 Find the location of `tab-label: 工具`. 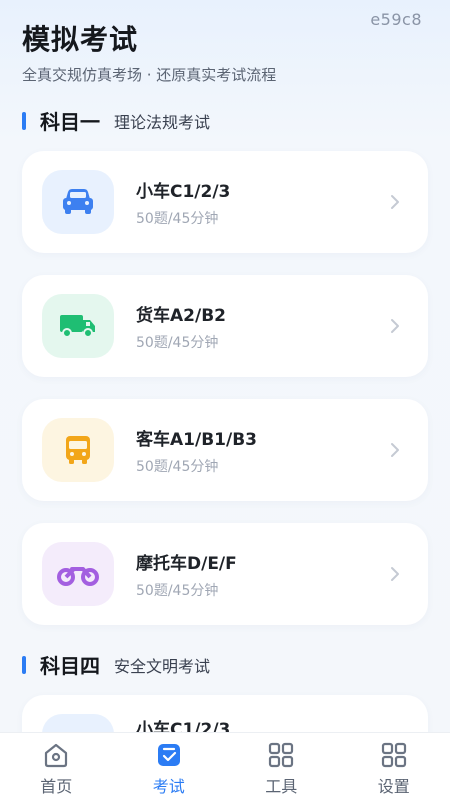

tab-label: 工具 is located at coordinates (281, 786).